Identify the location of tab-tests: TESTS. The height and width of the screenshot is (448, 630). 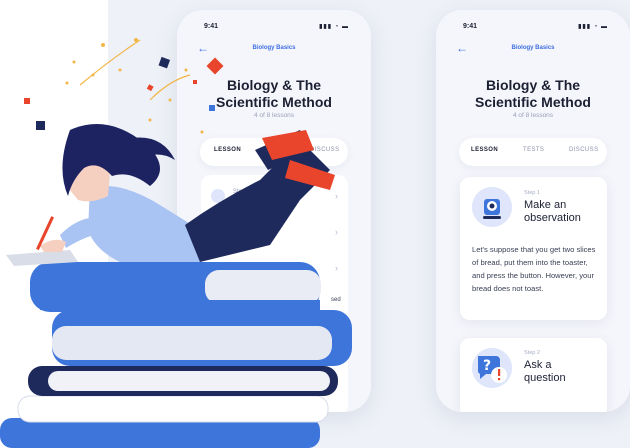
(533, 150).